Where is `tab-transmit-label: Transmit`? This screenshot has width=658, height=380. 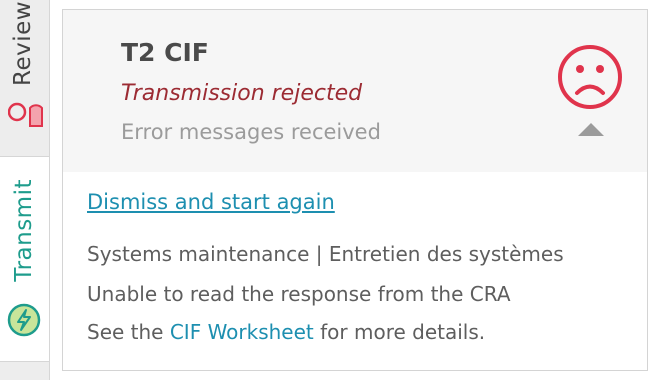 tab-transmit-label: Transmit is located at coordinates (24, 230).